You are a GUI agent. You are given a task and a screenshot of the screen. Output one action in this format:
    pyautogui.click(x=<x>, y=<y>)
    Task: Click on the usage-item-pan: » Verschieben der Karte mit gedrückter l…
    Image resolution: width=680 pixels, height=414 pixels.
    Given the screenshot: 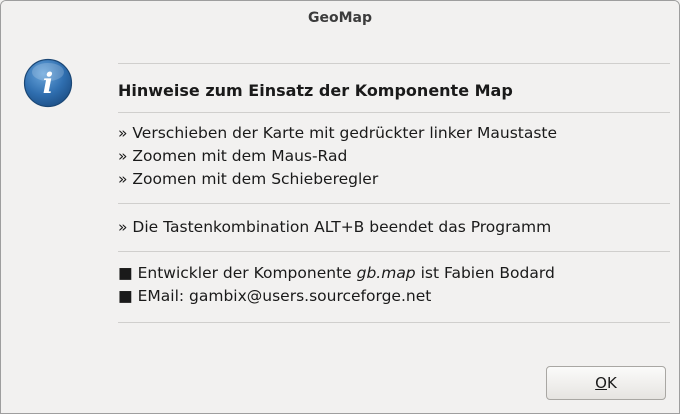 What is the action you would take?
    pyautogui.click(x=338, y=133)
    